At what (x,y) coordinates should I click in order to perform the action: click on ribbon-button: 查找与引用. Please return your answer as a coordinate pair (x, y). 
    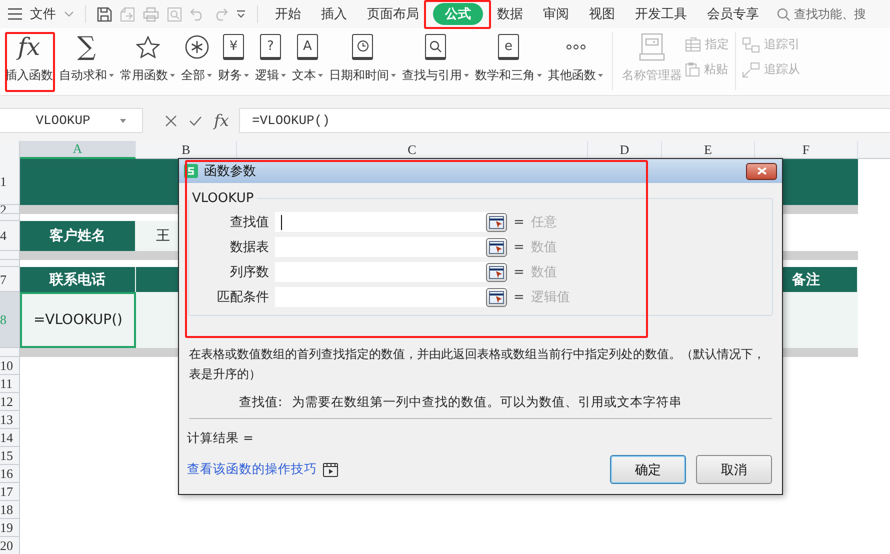
    Looking at the image, I should click on (435, 56).